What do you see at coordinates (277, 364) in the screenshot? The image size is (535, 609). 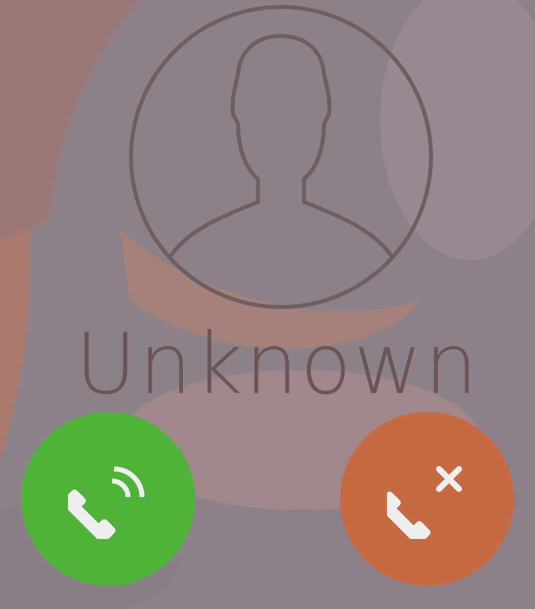 I see `caller-name: Unknown` at bounding box center [277, 364].